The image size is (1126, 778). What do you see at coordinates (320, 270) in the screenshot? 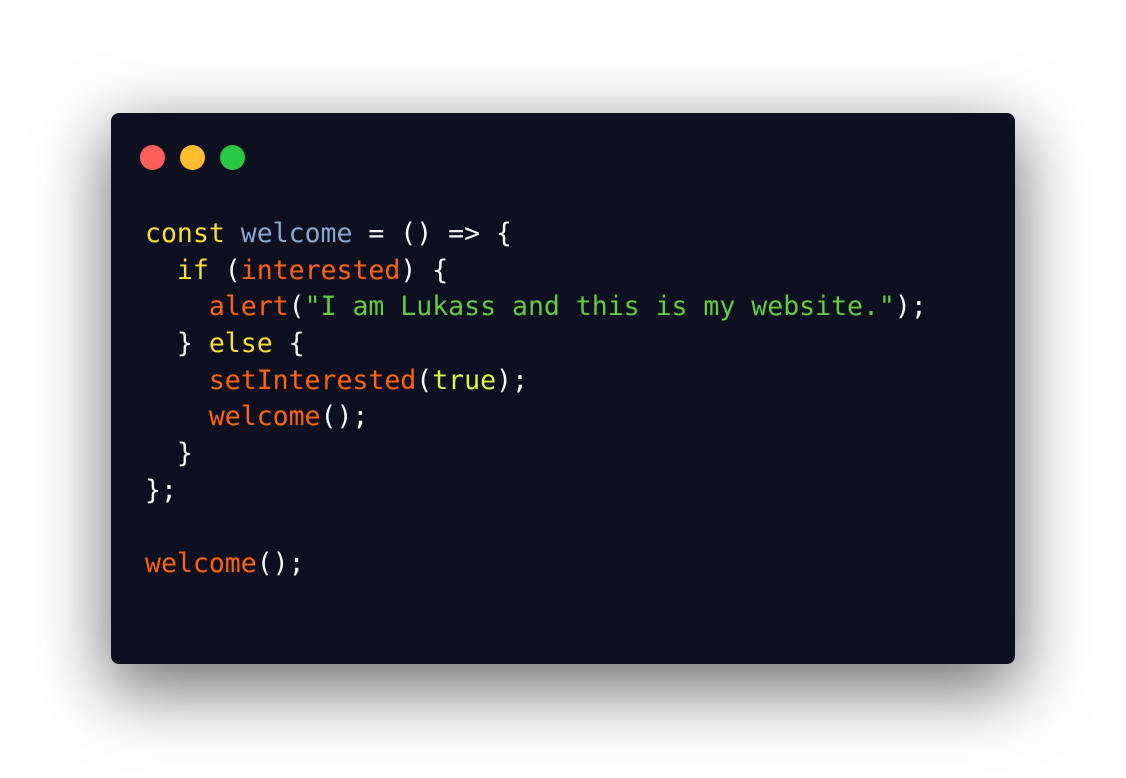
I see `code-token-function: interested` at bounding box center [320, 270].